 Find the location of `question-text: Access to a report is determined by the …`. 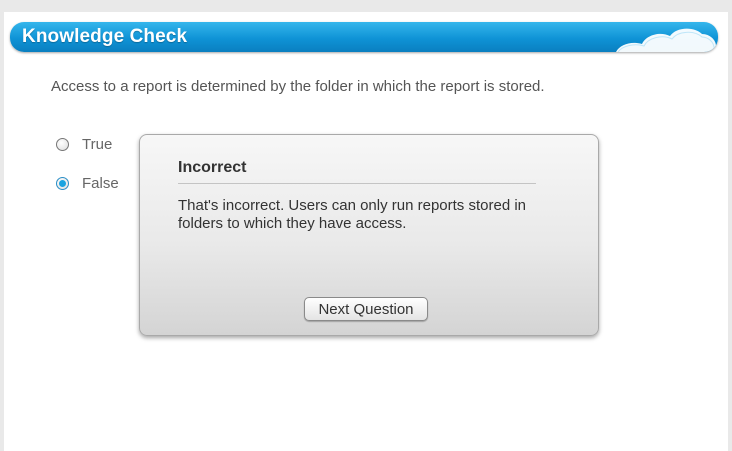

question-text: Access to a report is determined by the … is located at coordinates (298, 86).